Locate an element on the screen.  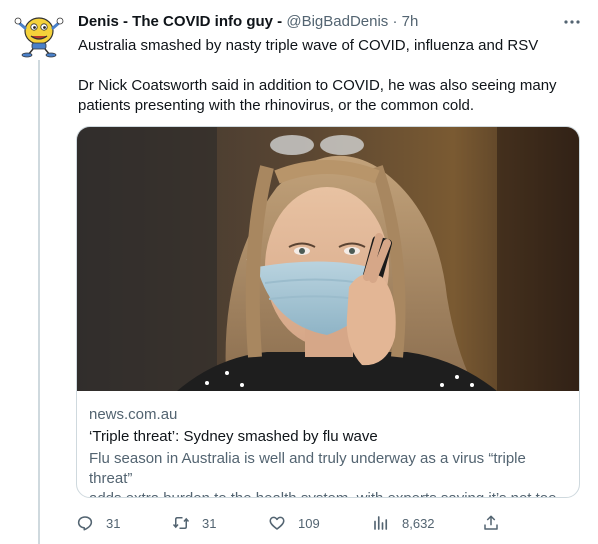
thread-line is located at coordinates (39, 302).